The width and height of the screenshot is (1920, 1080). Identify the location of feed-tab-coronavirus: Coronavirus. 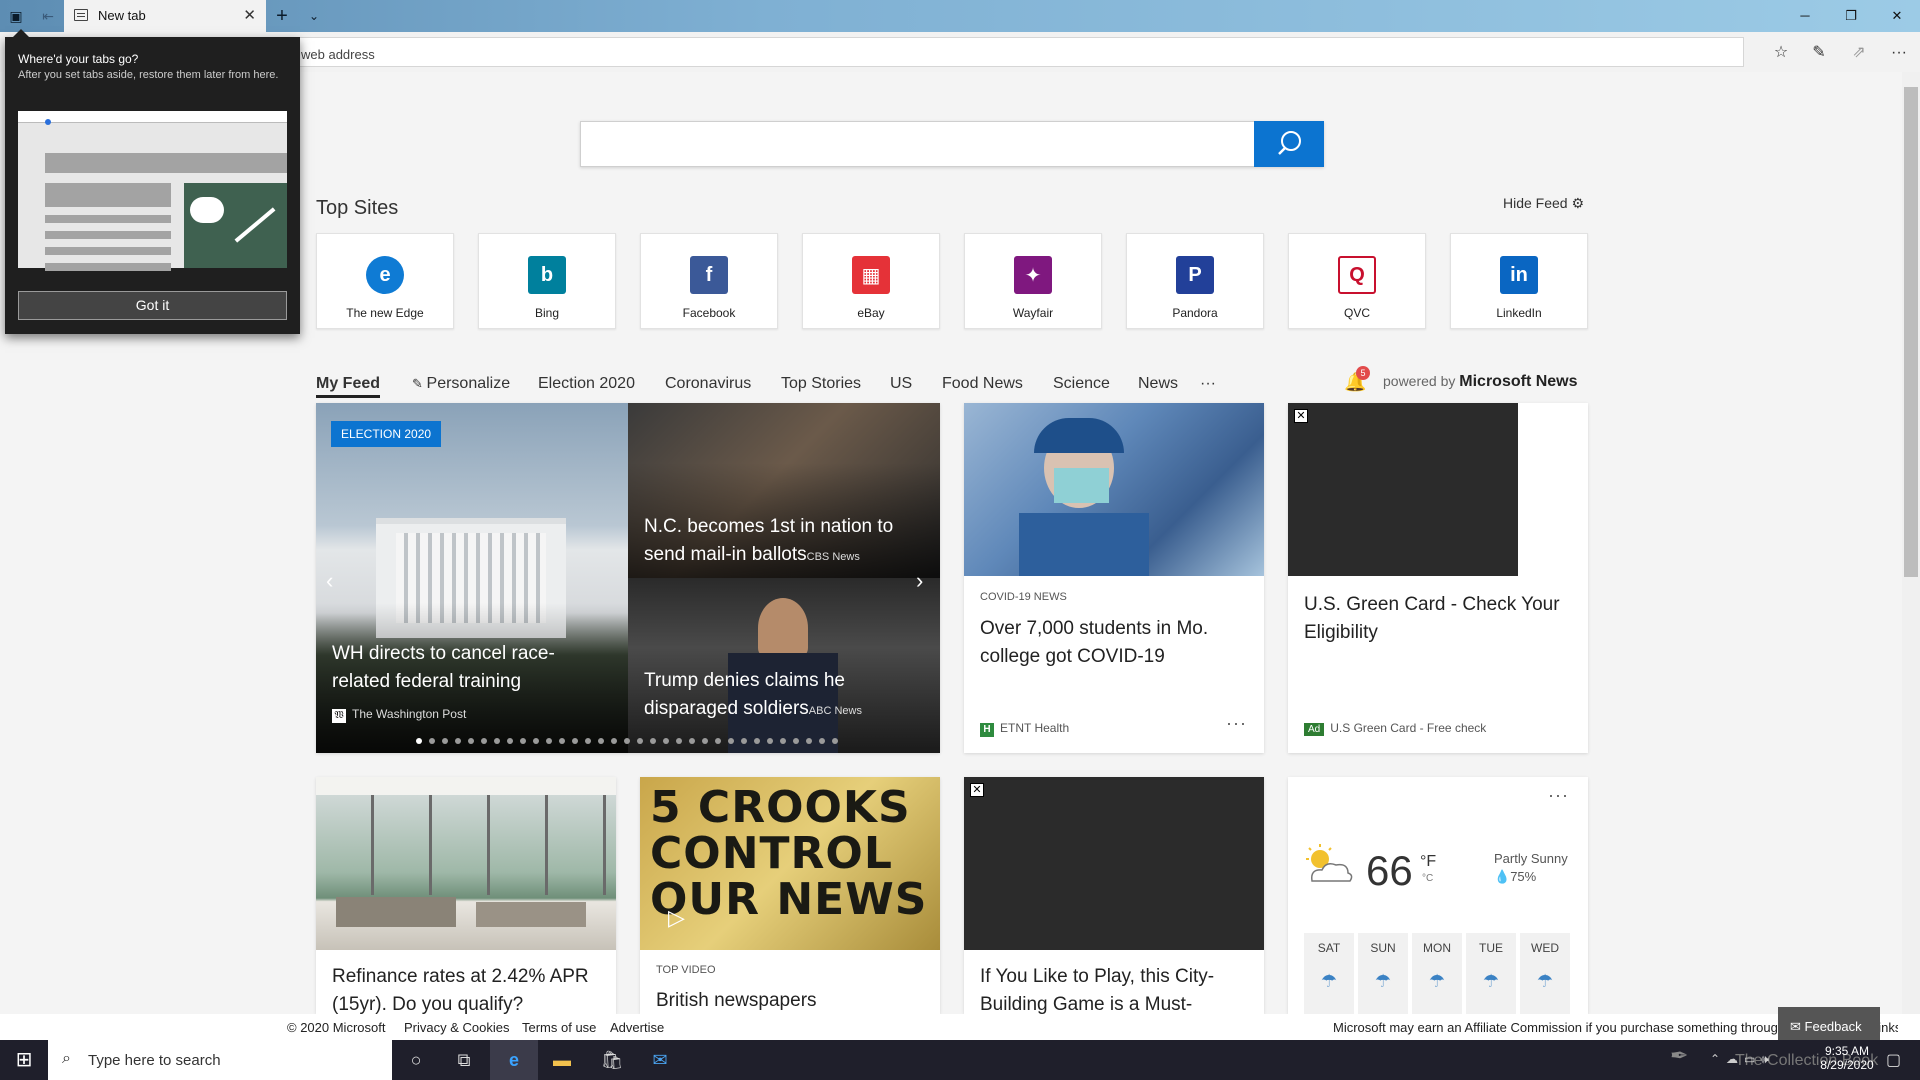
(708, 384).